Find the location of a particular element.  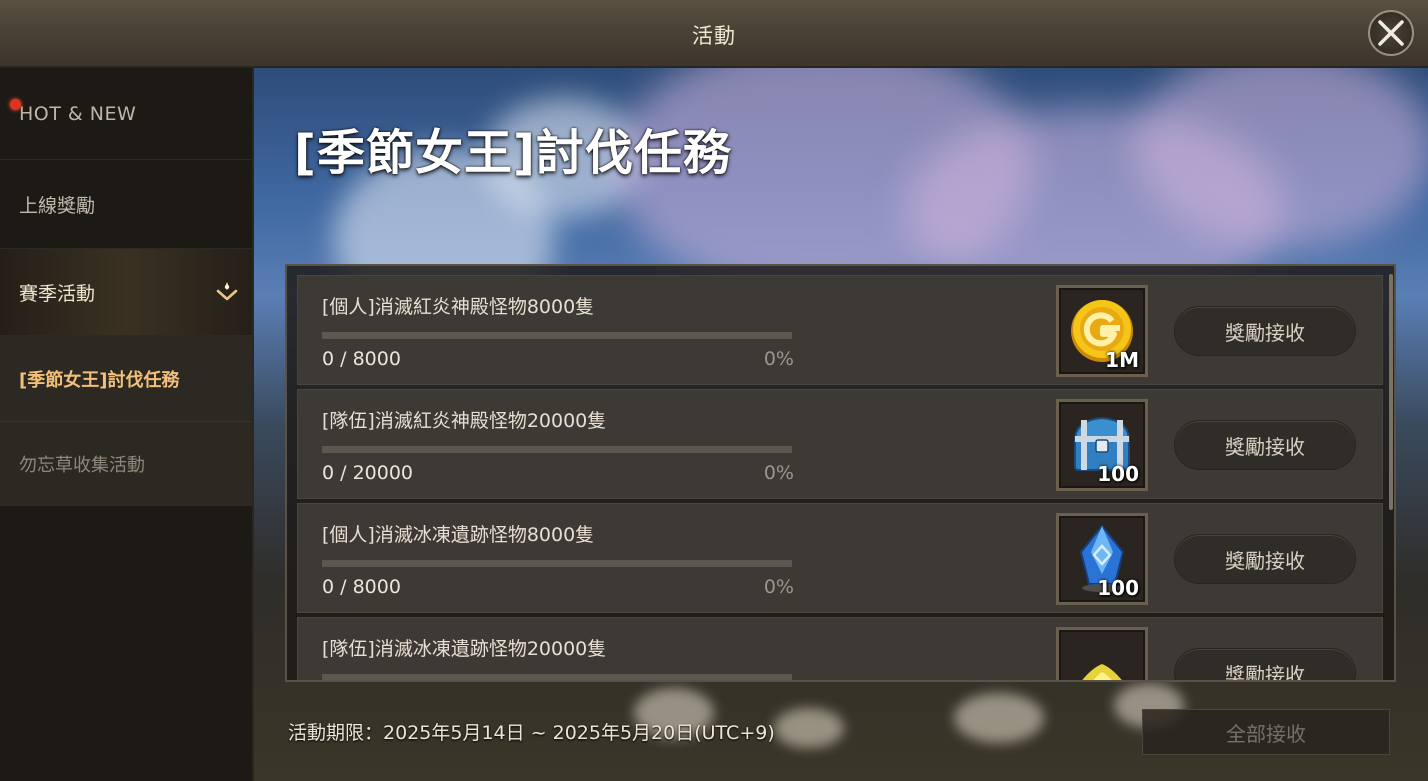

window-title: 活動 is located at coordinates (714, 36).